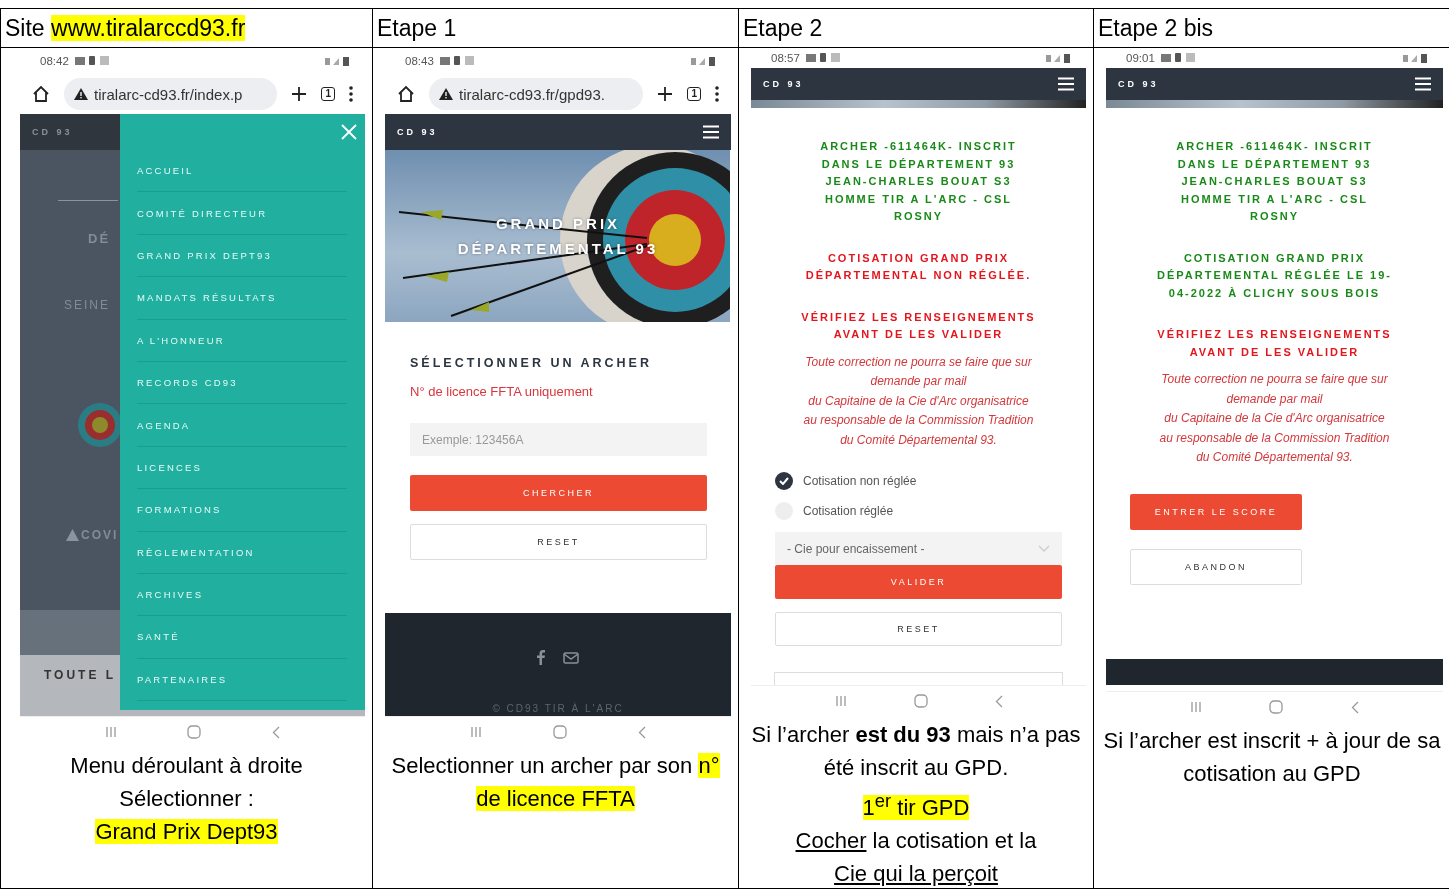 Image resolution: width=1449 pixels, height=890 pixels. I want to click on section-title: SÉLECTIONNER UN ARCHER, so click(531, 363).